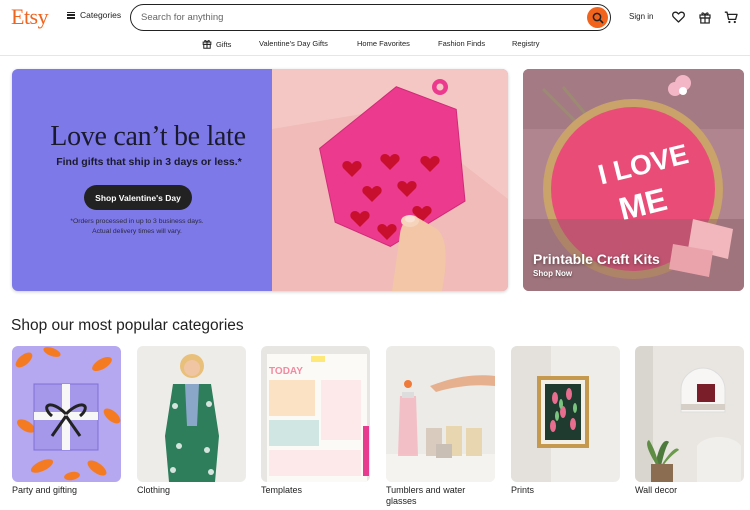 The image size is (750, 510). I want to click on planner-template-image: TODAY, so click(315, 414).